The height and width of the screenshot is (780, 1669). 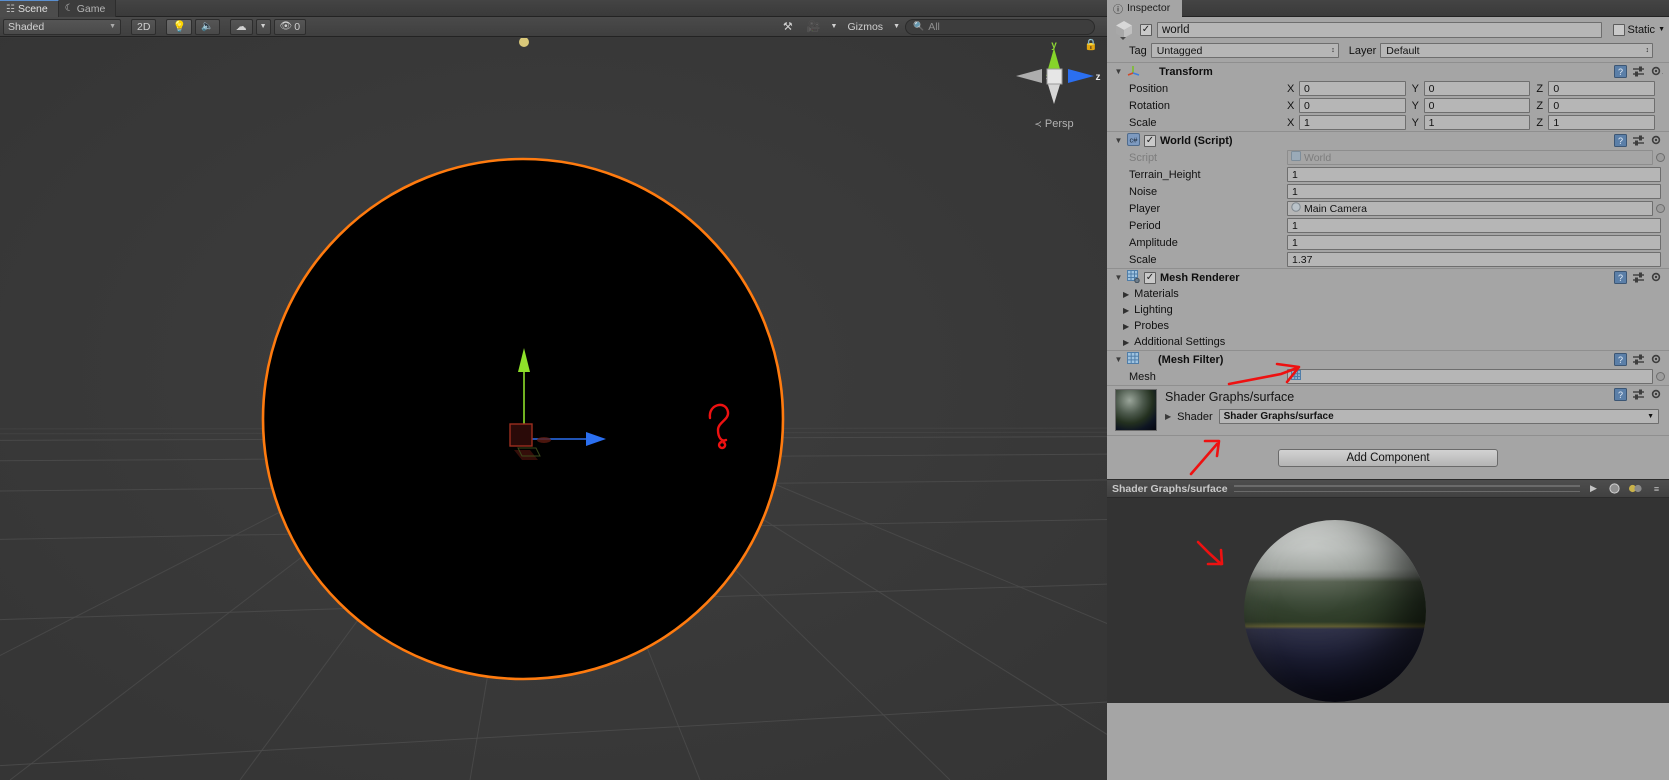 I want to click on effects-button: ☁, so click(x=241, y=26).